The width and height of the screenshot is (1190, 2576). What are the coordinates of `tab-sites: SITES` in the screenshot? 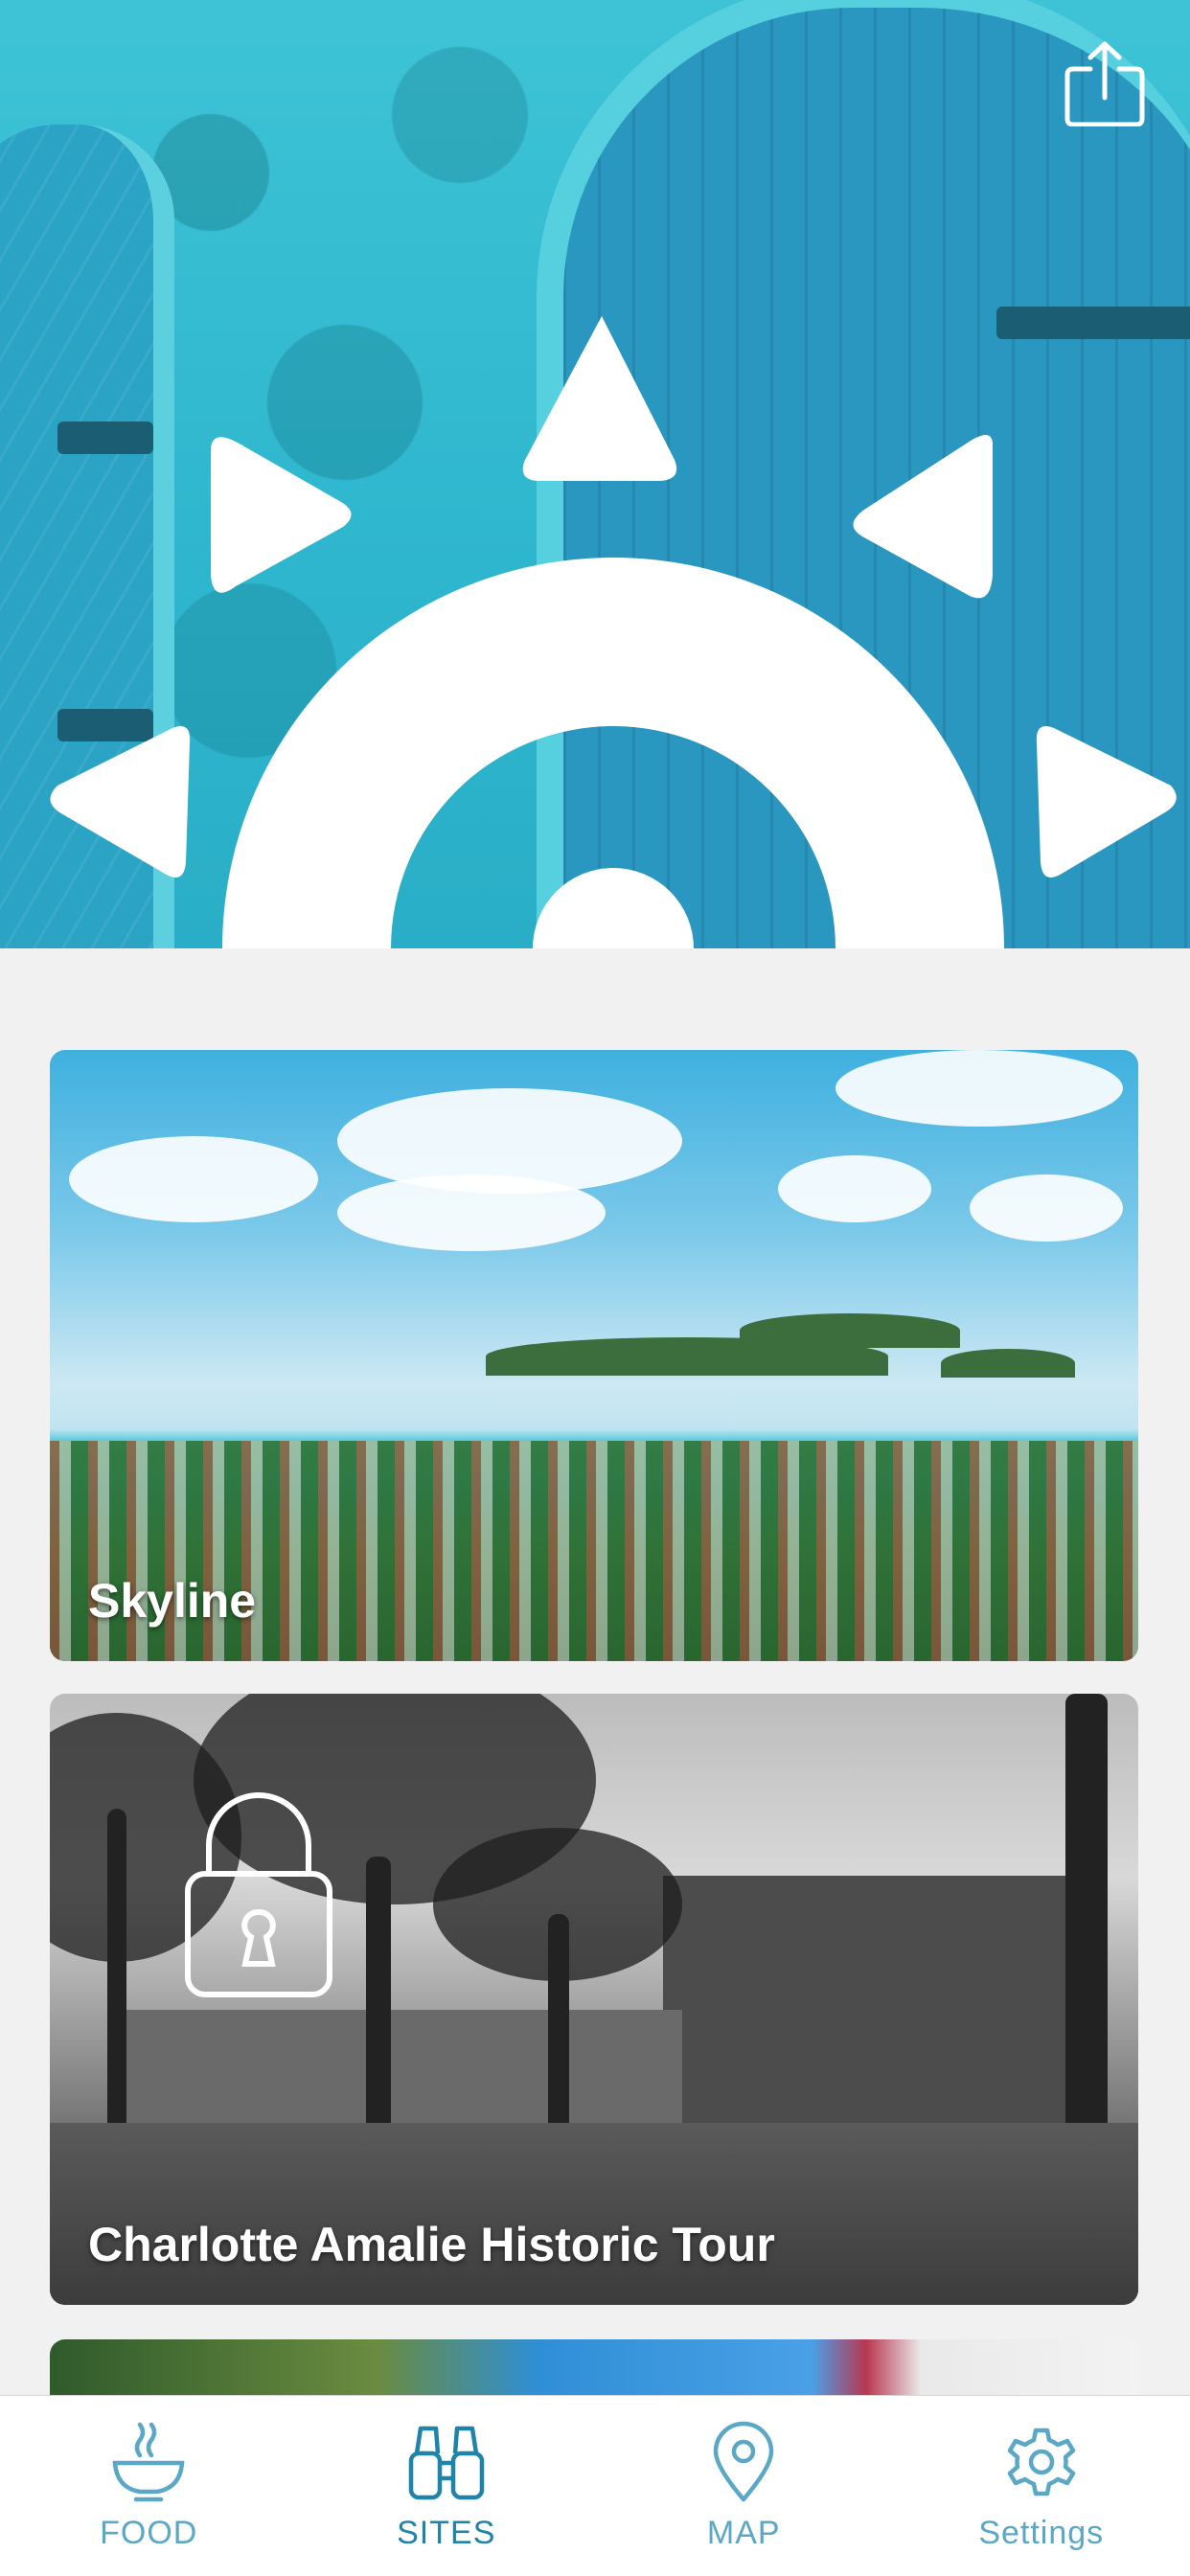 It's located at (447, 2486).